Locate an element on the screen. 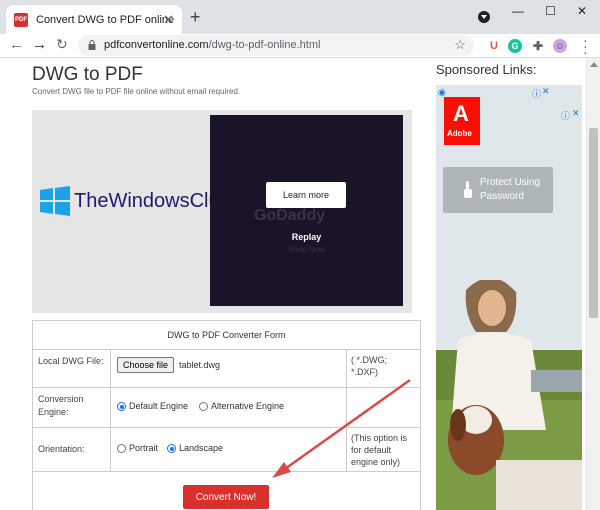  orientation-hint: (This option is for default engine only) is located at coordinates (379, 450).